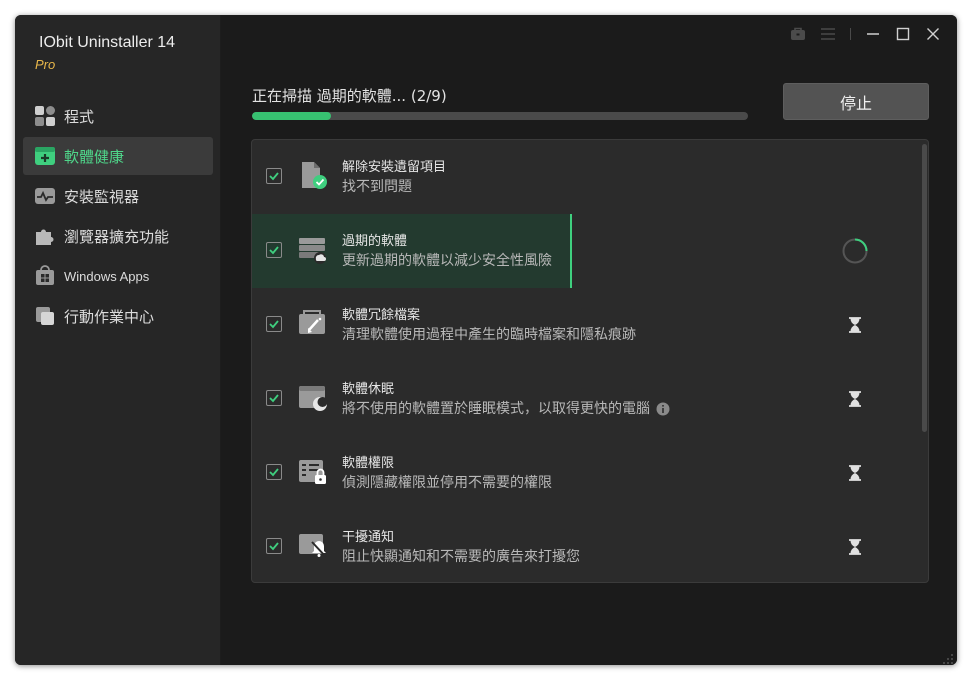 Image resolution: width=972 pixels, height=680 pixels. What do you see at coordinates (850, 34) in the screenshot?
I see `controls-divider` at bounding box center [850, 34].